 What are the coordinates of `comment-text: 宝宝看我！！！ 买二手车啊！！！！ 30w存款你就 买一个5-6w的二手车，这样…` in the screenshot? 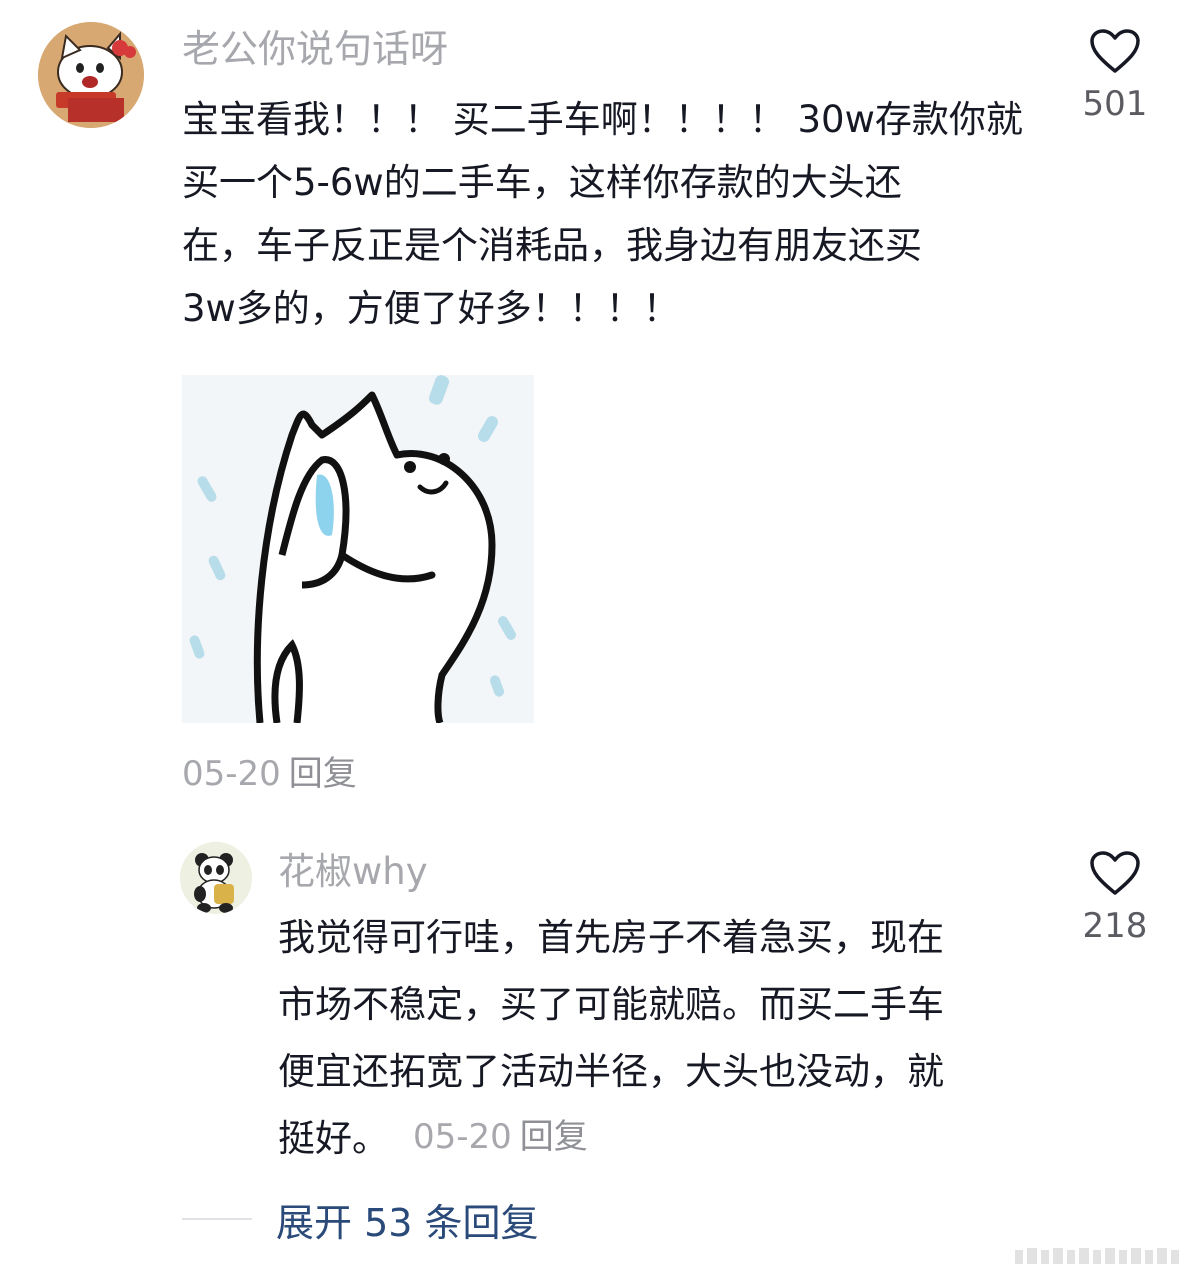 It's located at (602, 214).